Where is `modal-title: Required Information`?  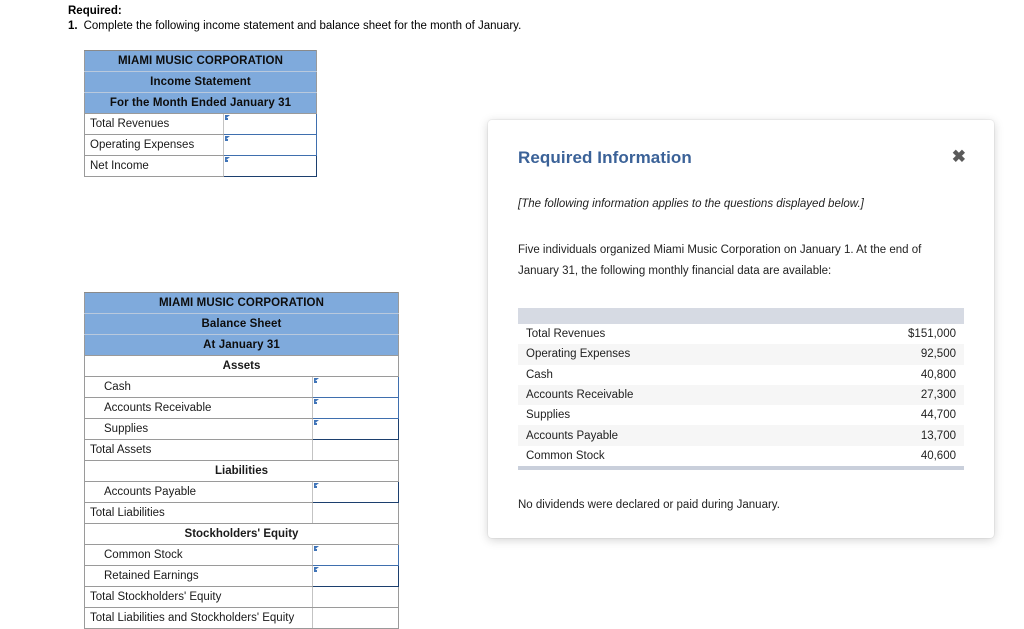
modal-title: Required Information is located at coordinates (605, 157).